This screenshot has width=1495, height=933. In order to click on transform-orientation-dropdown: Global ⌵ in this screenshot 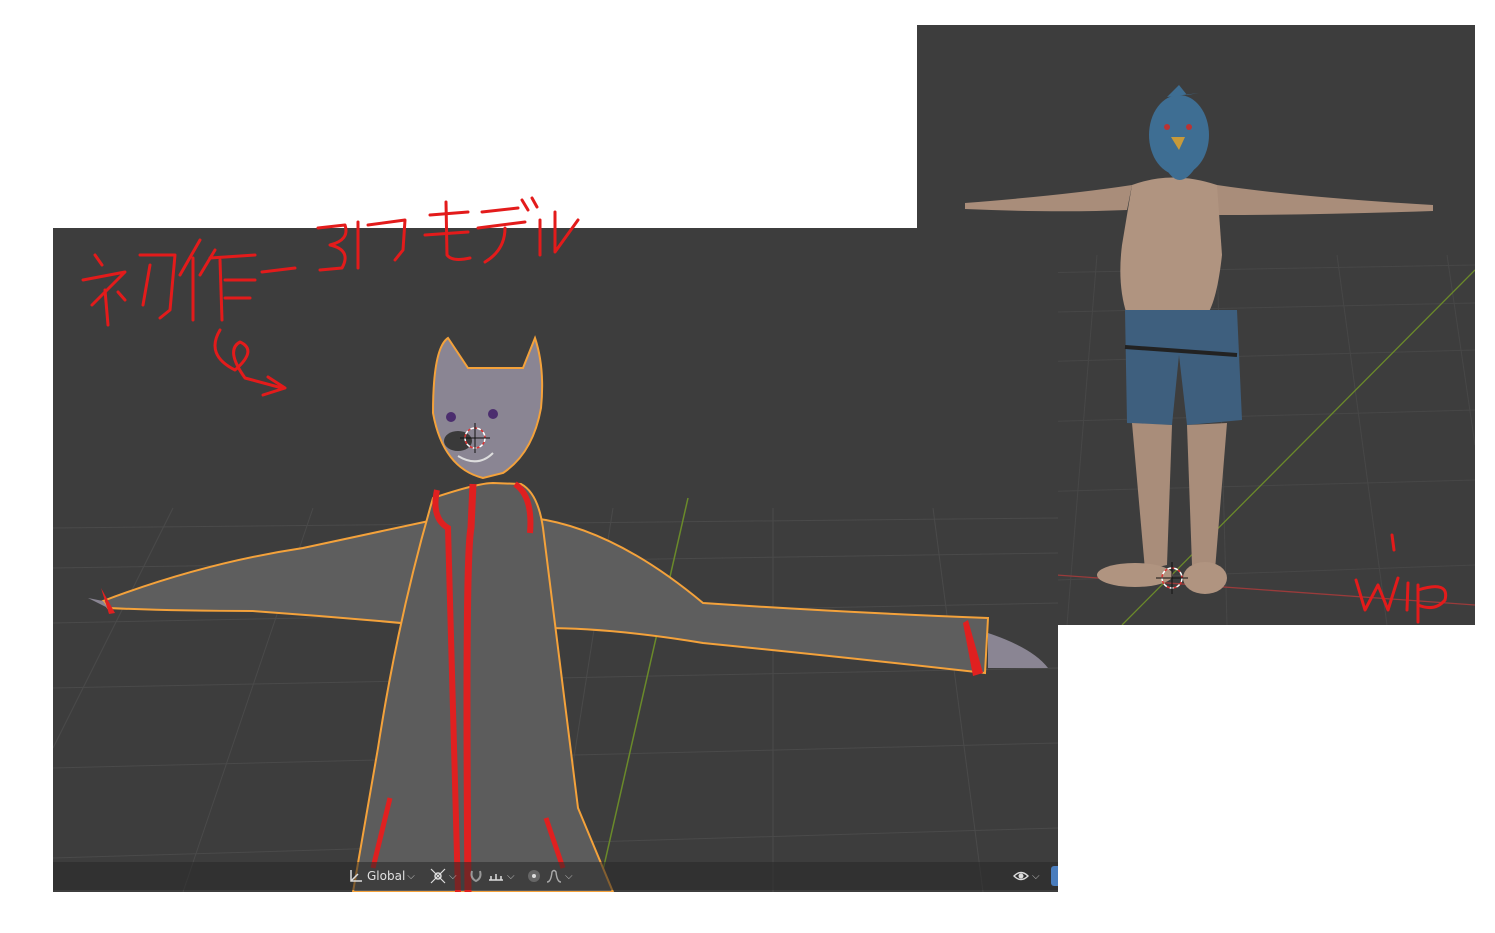, I will do `click(381, 876)`.